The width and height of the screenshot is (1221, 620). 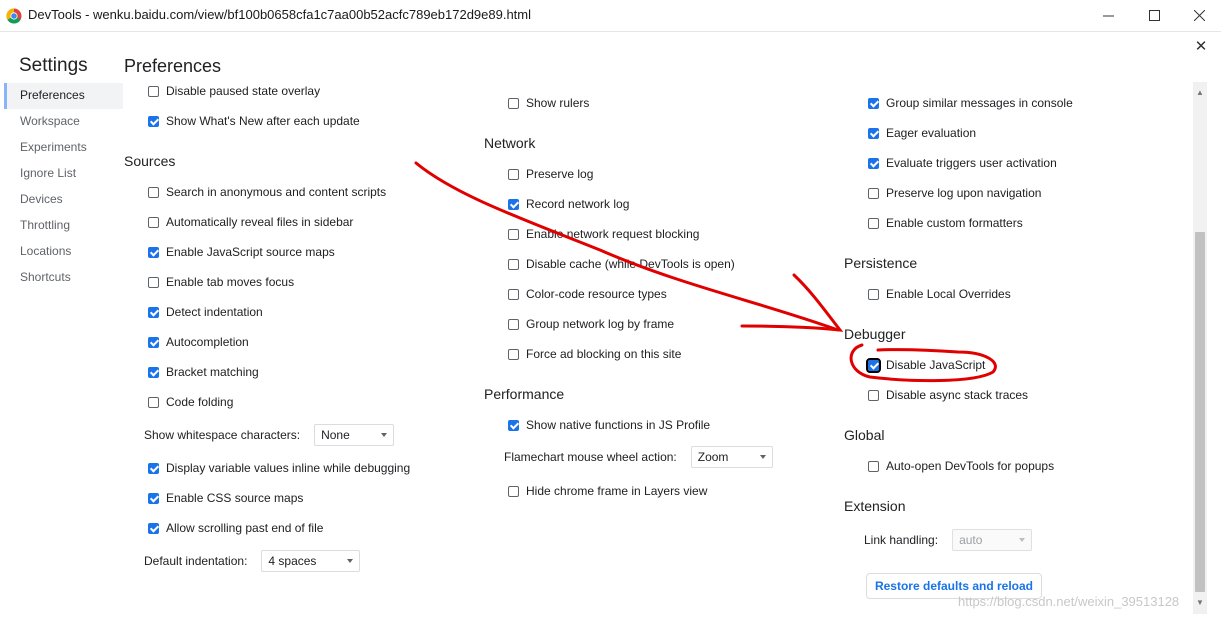 I want to click on sidebar-item-ignore-list: Ignore List, so click(x=63, y=174).